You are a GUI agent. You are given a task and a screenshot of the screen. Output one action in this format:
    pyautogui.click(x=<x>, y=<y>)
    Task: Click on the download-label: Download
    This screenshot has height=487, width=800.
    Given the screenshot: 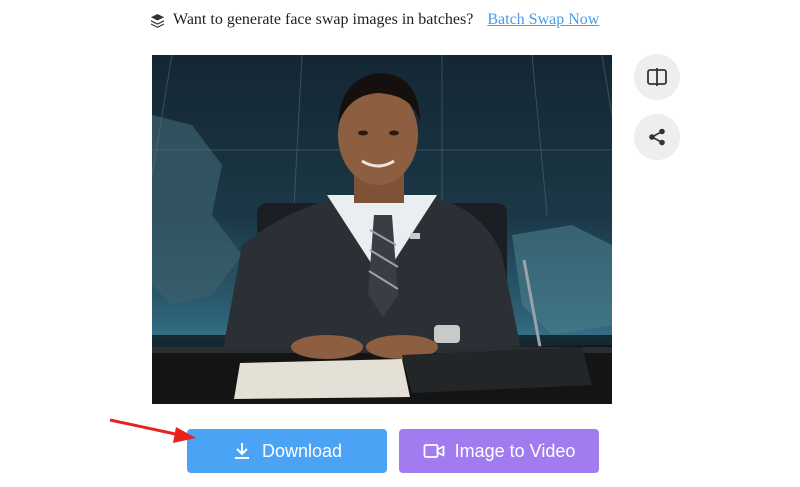 What is the action you would take?
    pyautogui.click(x=302, y=450)
    